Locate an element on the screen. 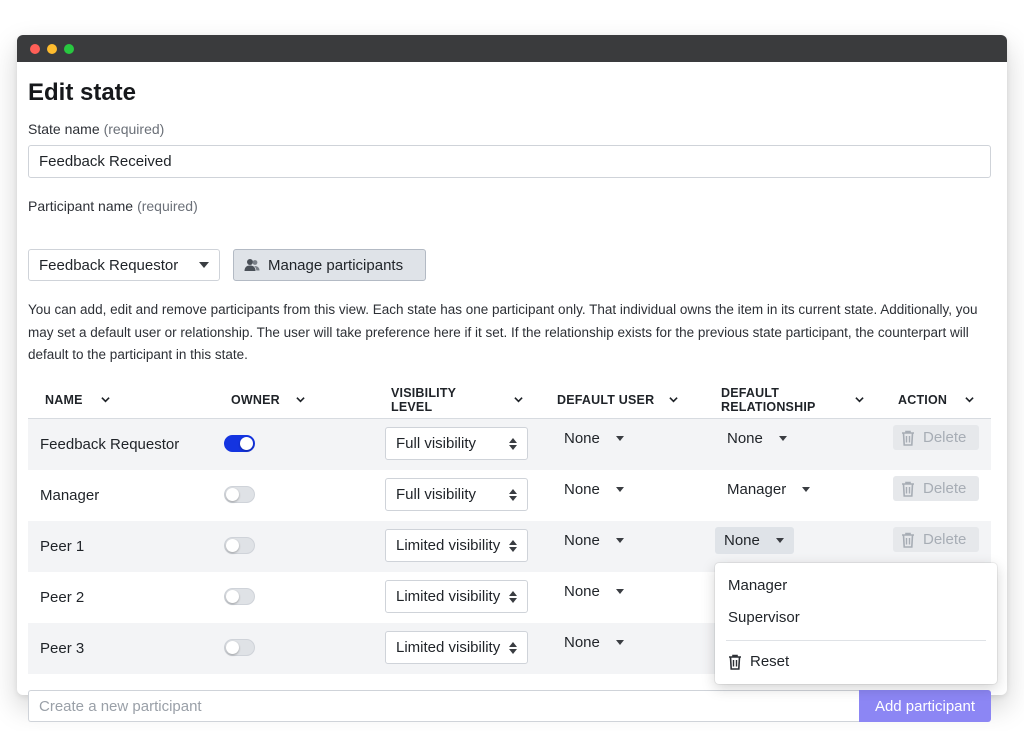 This screenshot has width=1024, height=731. menu-item-manager: Manager is located at coordinates (757, 585).